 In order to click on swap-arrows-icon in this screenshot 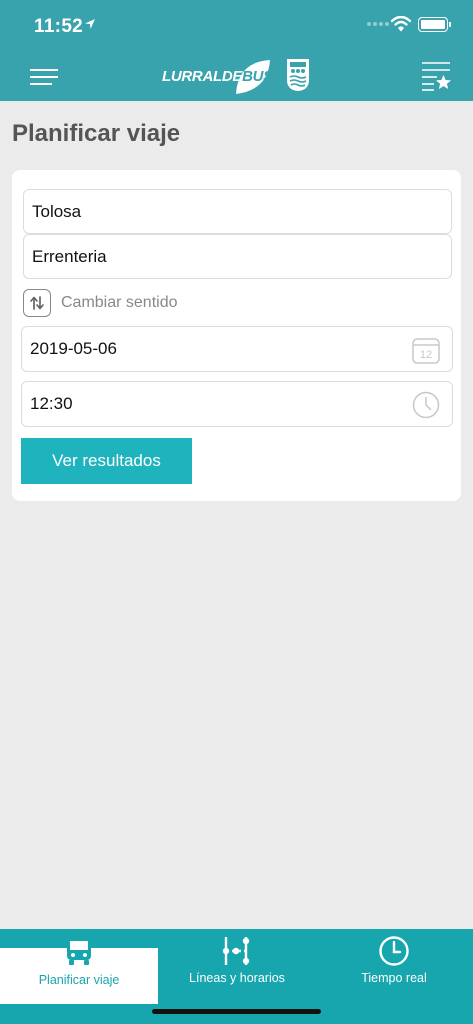, I will do `click(37, 303)`.